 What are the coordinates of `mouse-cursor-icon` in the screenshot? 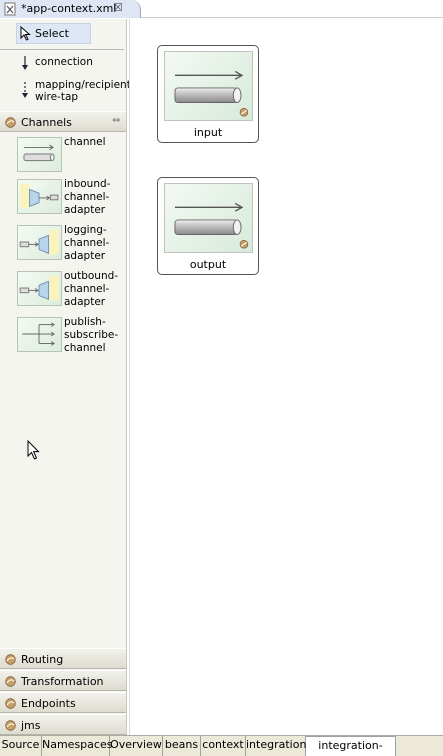 It's located at (33, 450).